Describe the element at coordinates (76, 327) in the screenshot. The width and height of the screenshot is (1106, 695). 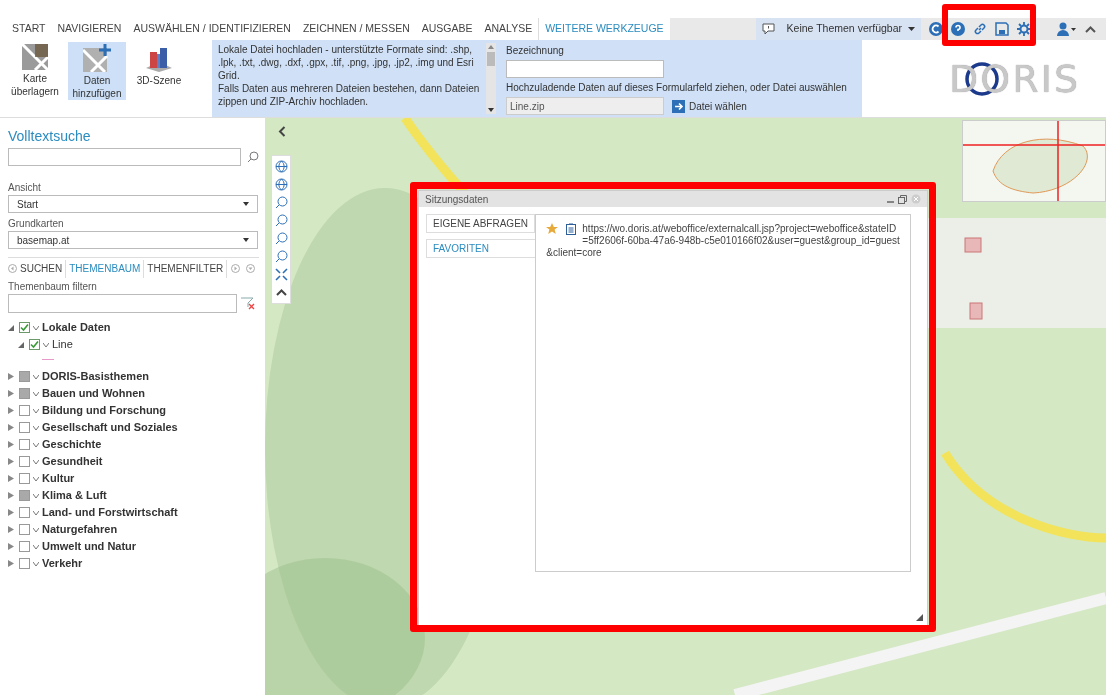
I see `tree-item: Lokale Daten` at that location.